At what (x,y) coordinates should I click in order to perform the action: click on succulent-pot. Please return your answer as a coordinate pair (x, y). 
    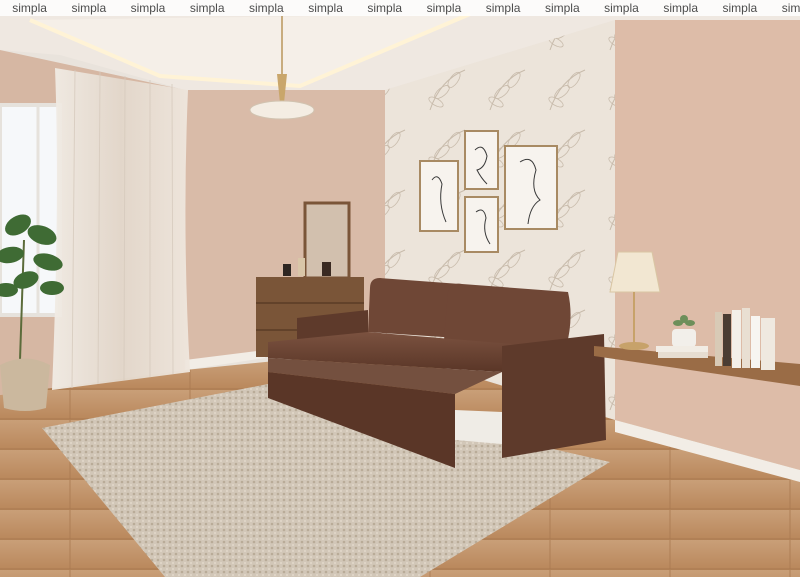
    Looking at the image, I should click on (684, 338).